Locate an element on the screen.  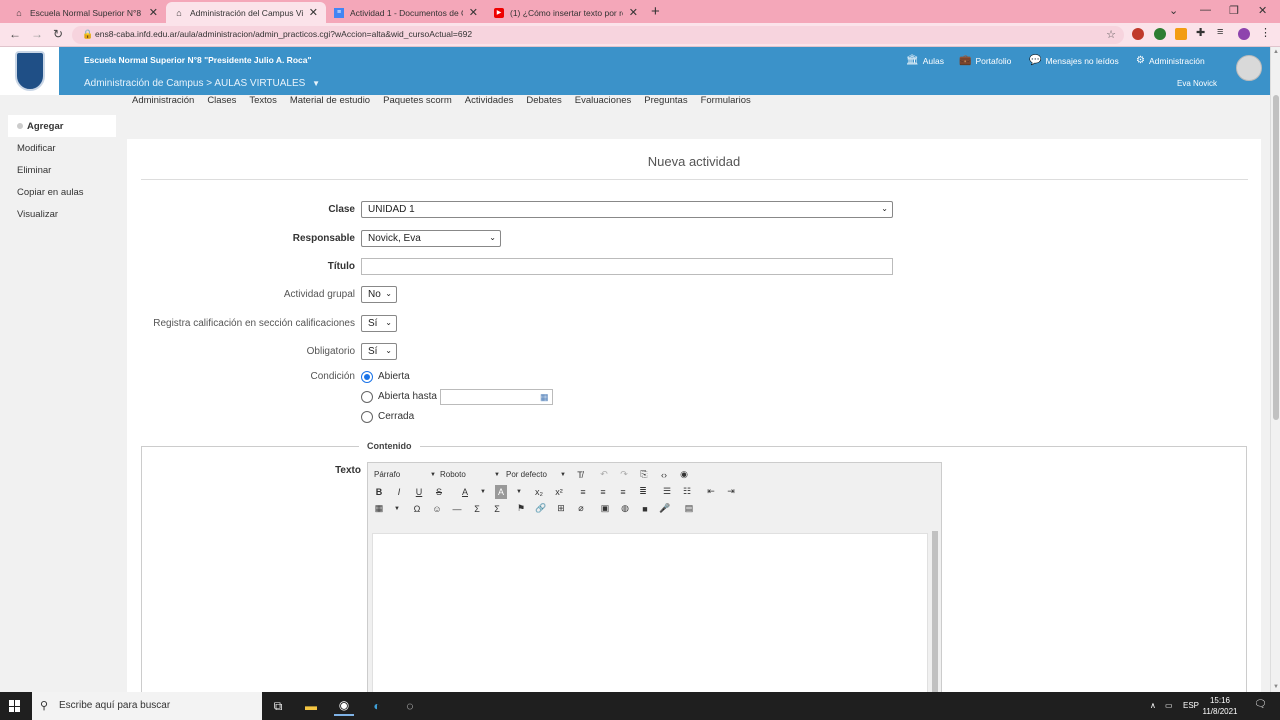
profile-icon is located at coordinates (1244, 34).